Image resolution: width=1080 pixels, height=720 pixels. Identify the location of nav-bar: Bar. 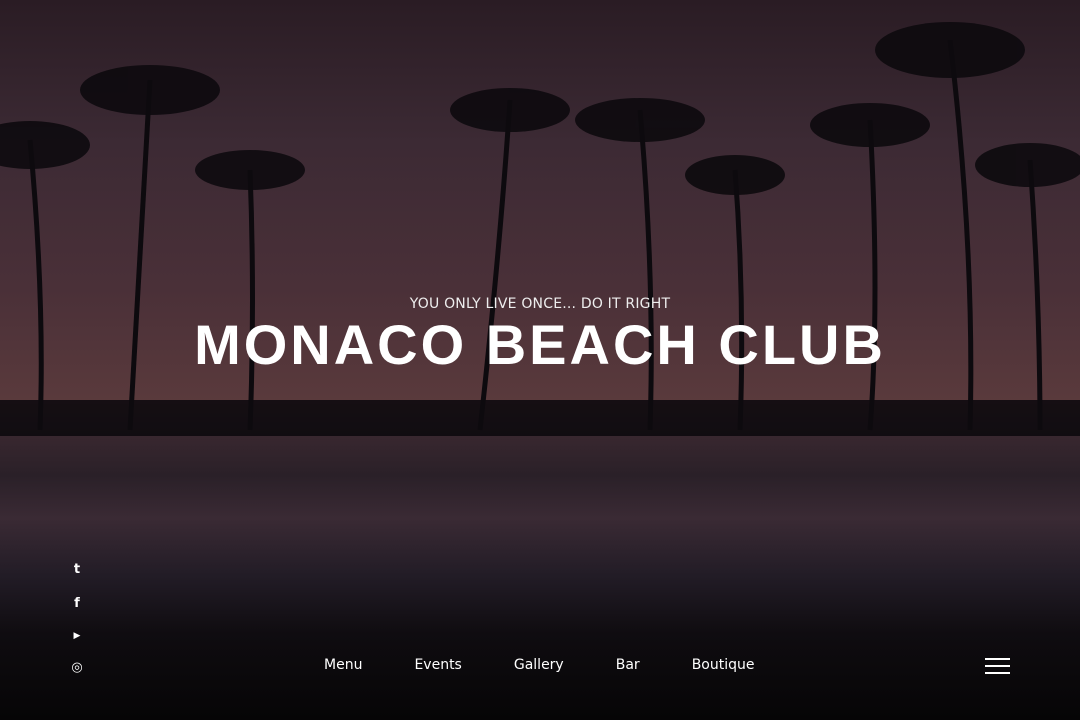
(628, 665).